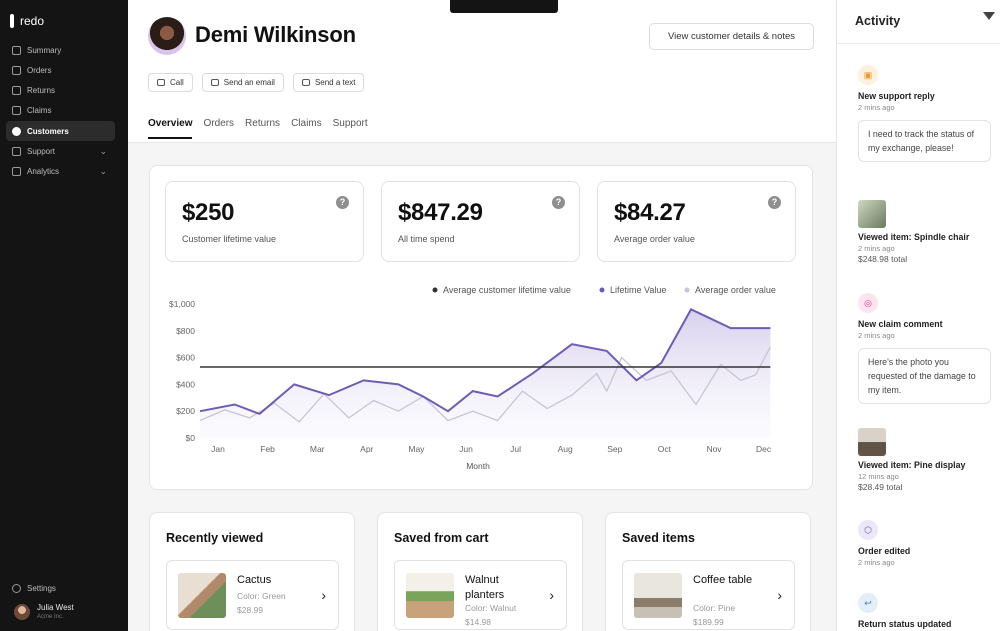 This screenshot has height=631, width=1000. What do you see at coordinates (883, 259) in the screenshot?
I see `event-total: $248.98 total` at bounding box center [883, 259].